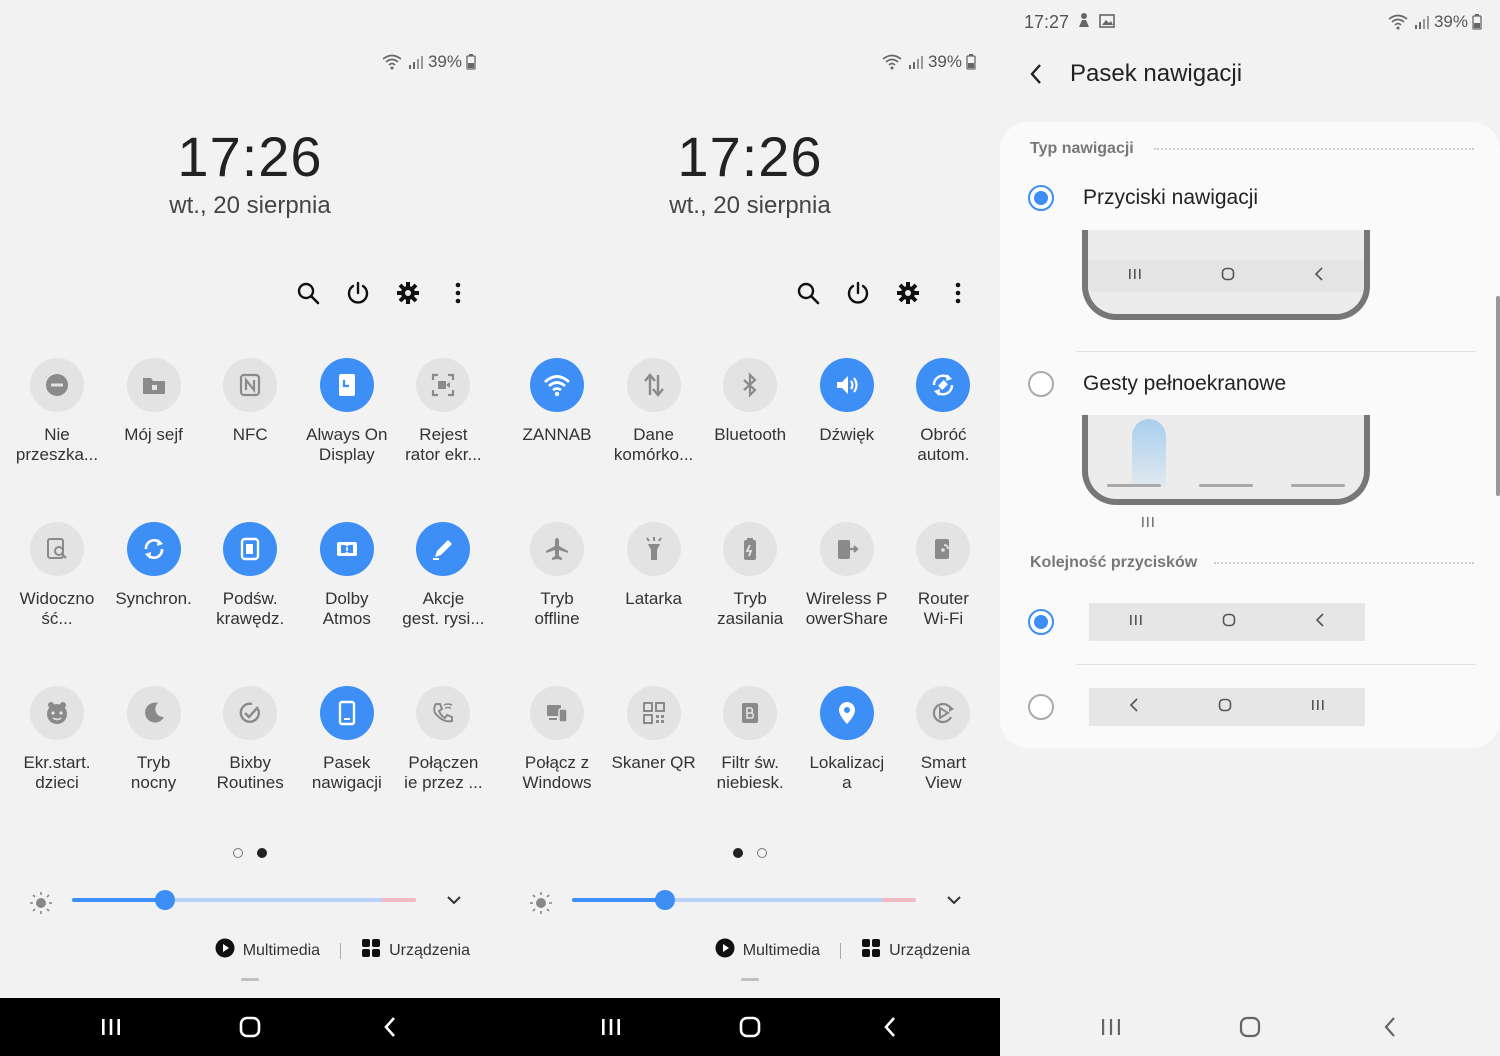 This screenshot has width=1500, height=1056. Describe the element at coordinates (346, 549) in the screenshot. I see `dolby-icon` at that location.